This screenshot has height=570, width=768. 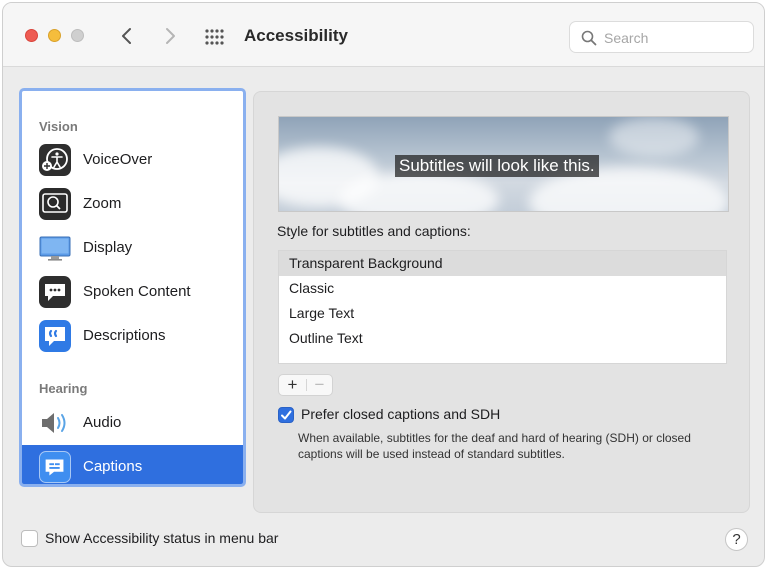 I want to click on sidebar-item-captions: Captions, so click(x=132, y=464).